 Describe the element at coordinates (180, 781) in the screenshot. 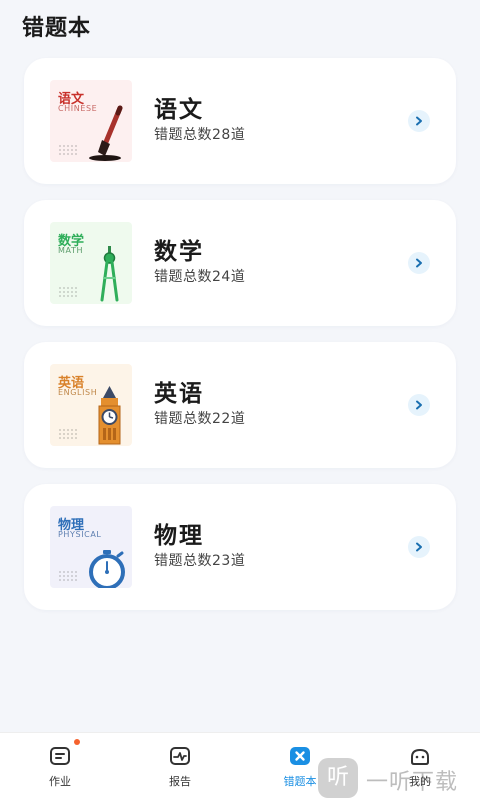

I see `tab-label: 报告` at that location.